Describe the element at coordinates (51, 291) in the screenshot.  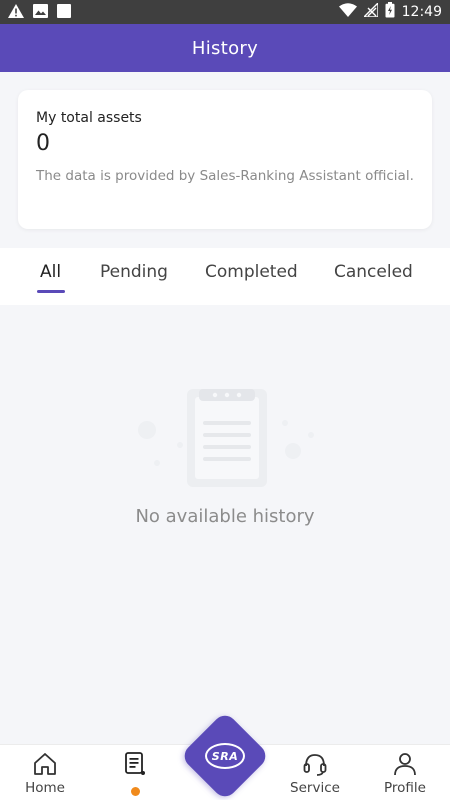
I see `active-tab-indicator` at that location.